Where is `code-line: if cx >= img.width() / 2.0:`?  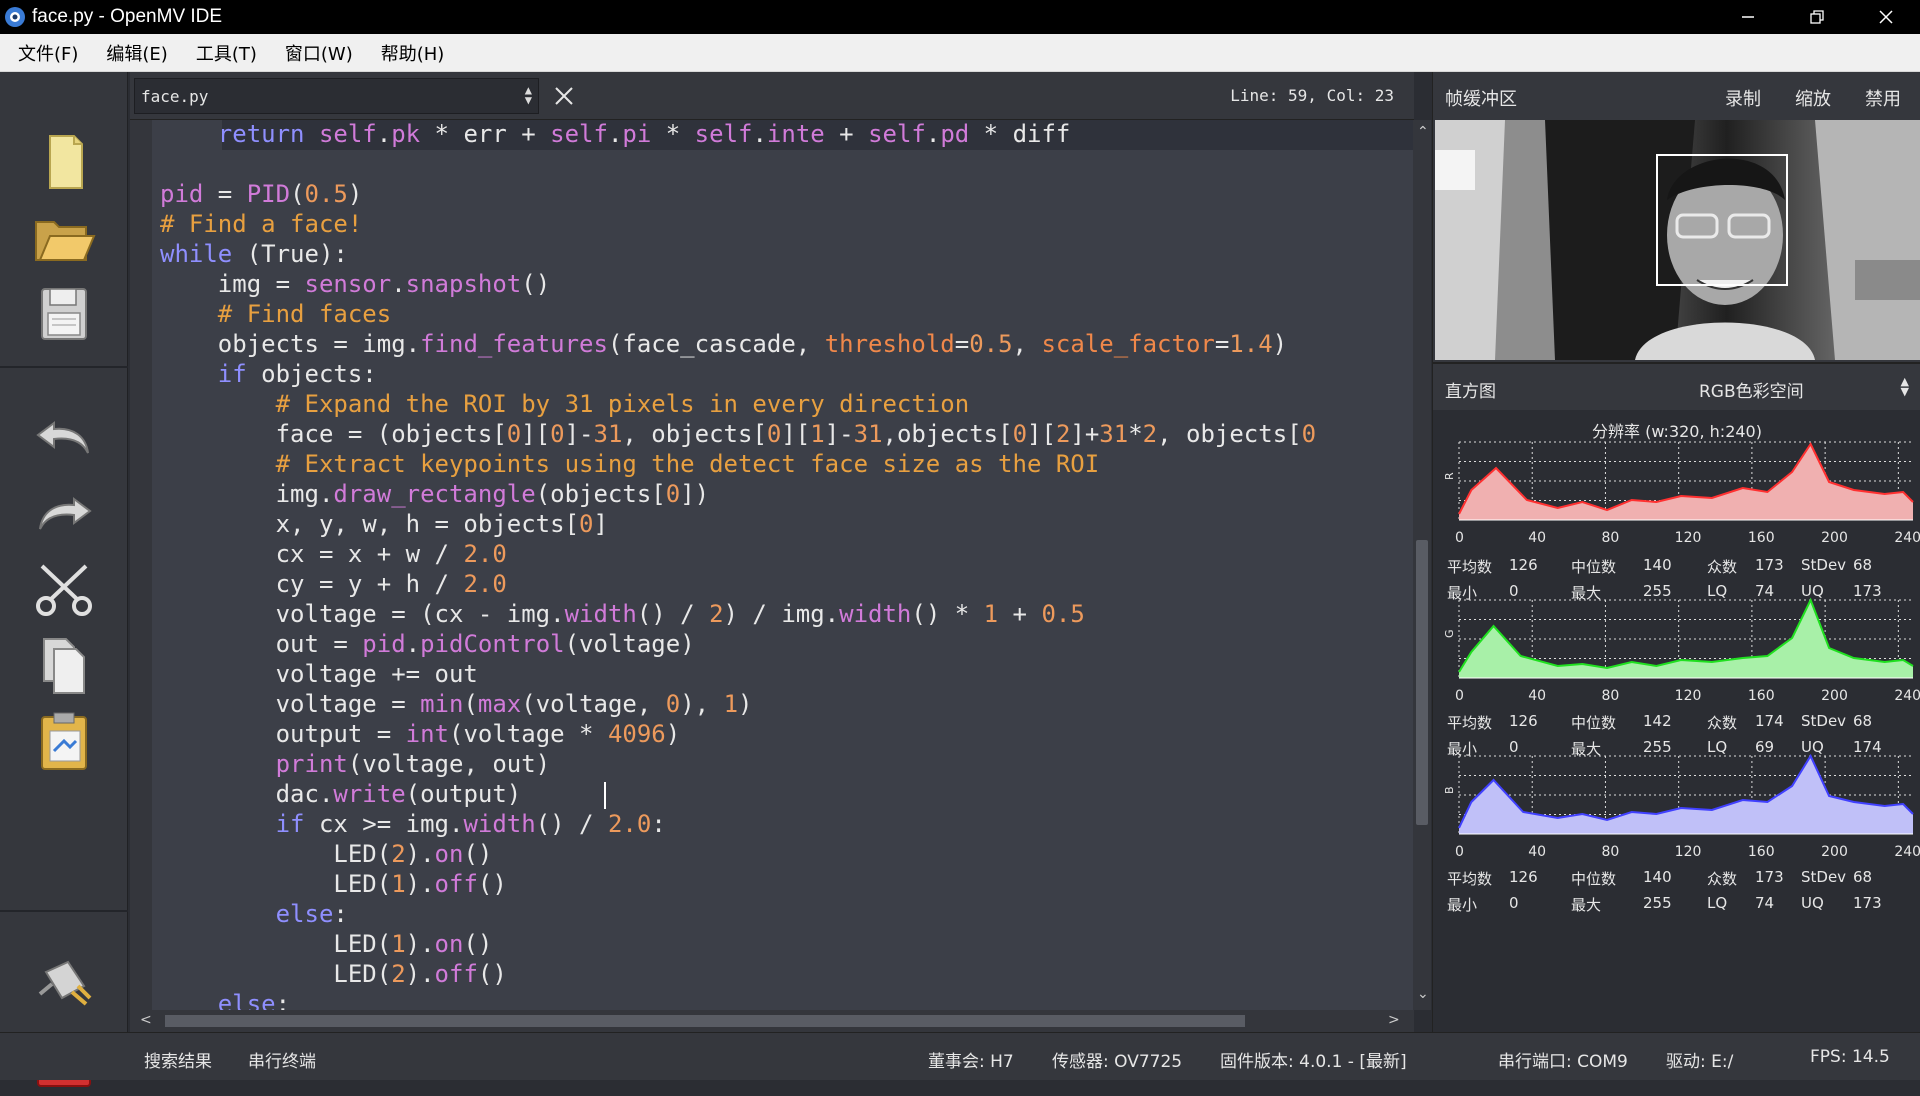
code-line: if cx >= img.width() / 2.0: is located at coordinates (413, 824).